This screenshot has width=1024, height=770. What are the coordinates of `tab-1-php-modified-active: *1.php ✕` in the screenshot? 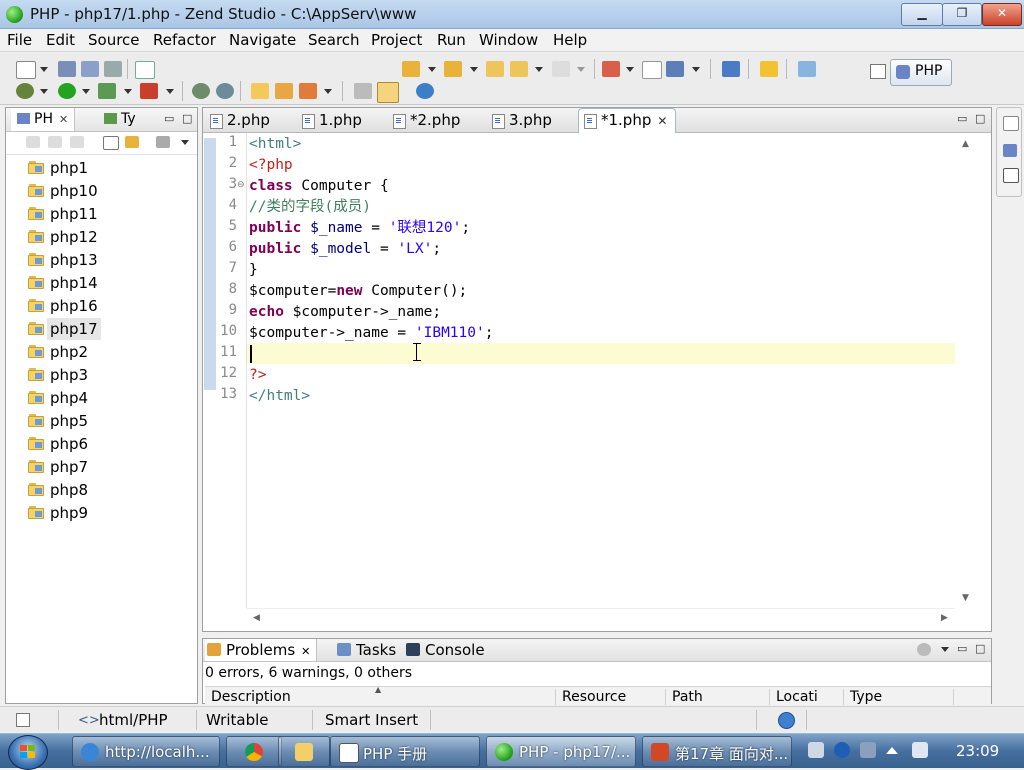 It's located at (627, 120).